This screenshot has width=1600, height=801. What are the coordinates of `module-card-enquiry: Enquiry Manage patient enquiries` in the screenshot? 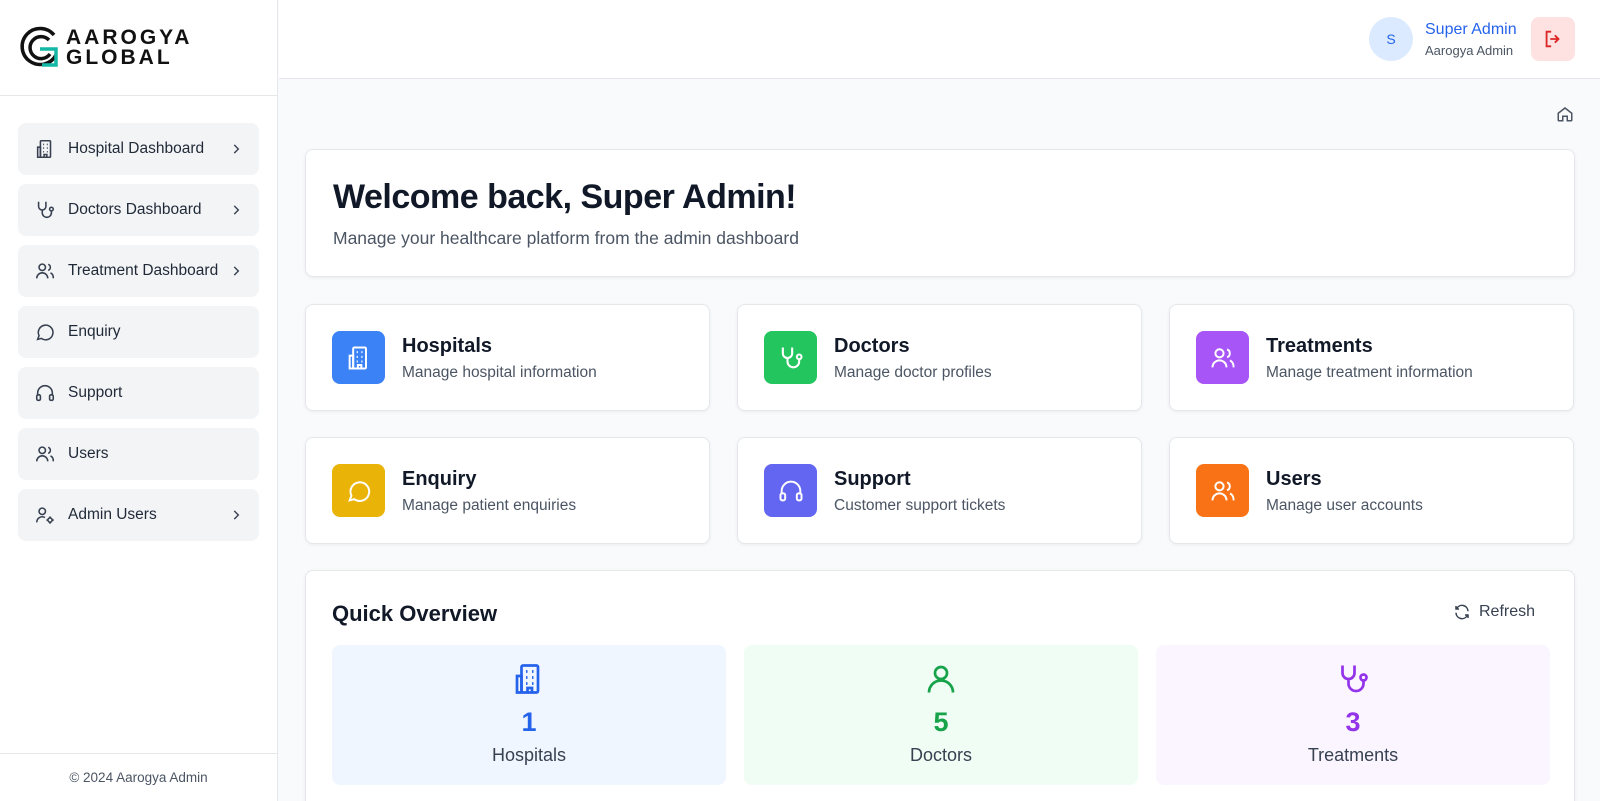 It's located at (507, 490).